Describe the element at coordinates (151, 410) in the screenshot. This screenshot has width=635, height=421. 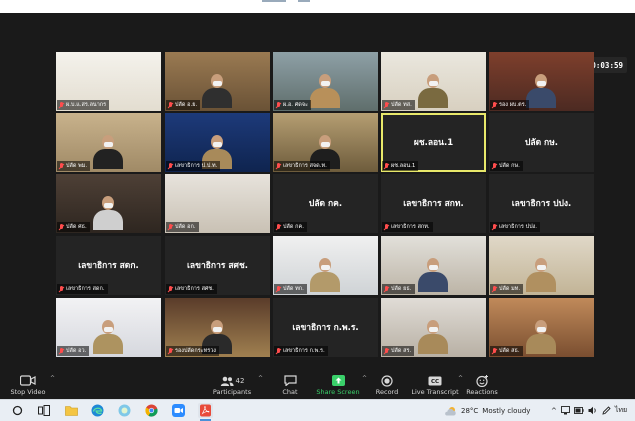
I see `chrome-browser-icon` at that location.